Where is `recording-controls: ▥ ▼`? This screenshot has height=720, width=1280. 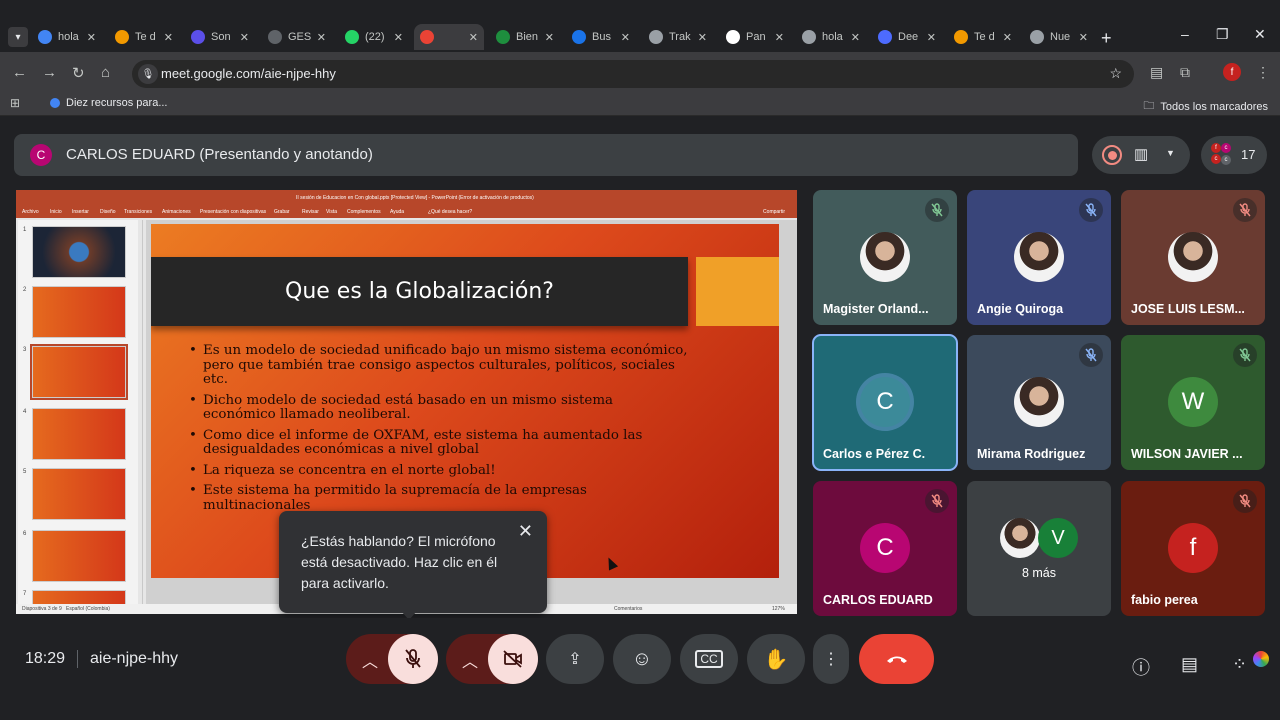
recording-controls: ▥ ▼ is located at coordinates (1141, 155).